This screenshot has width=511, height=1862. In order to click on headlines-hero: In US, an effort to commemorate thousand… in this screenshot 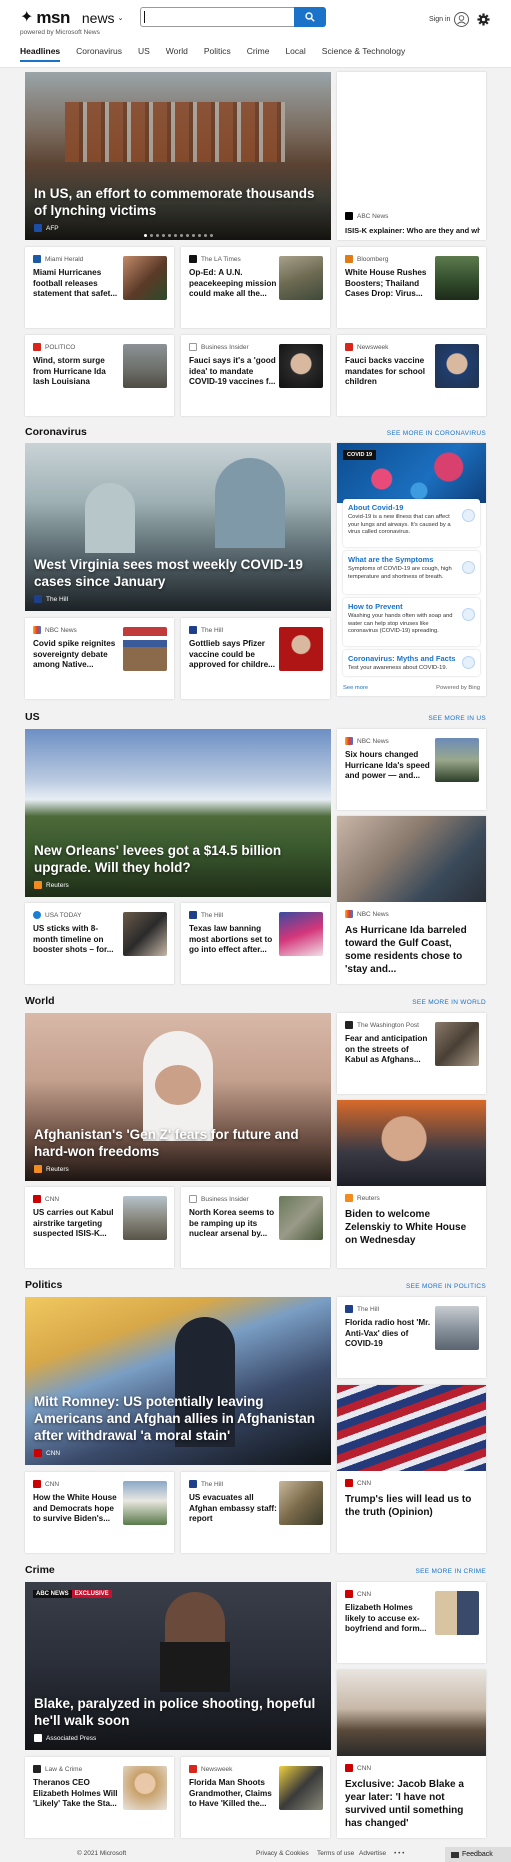, I will do `click(178, 156)`.